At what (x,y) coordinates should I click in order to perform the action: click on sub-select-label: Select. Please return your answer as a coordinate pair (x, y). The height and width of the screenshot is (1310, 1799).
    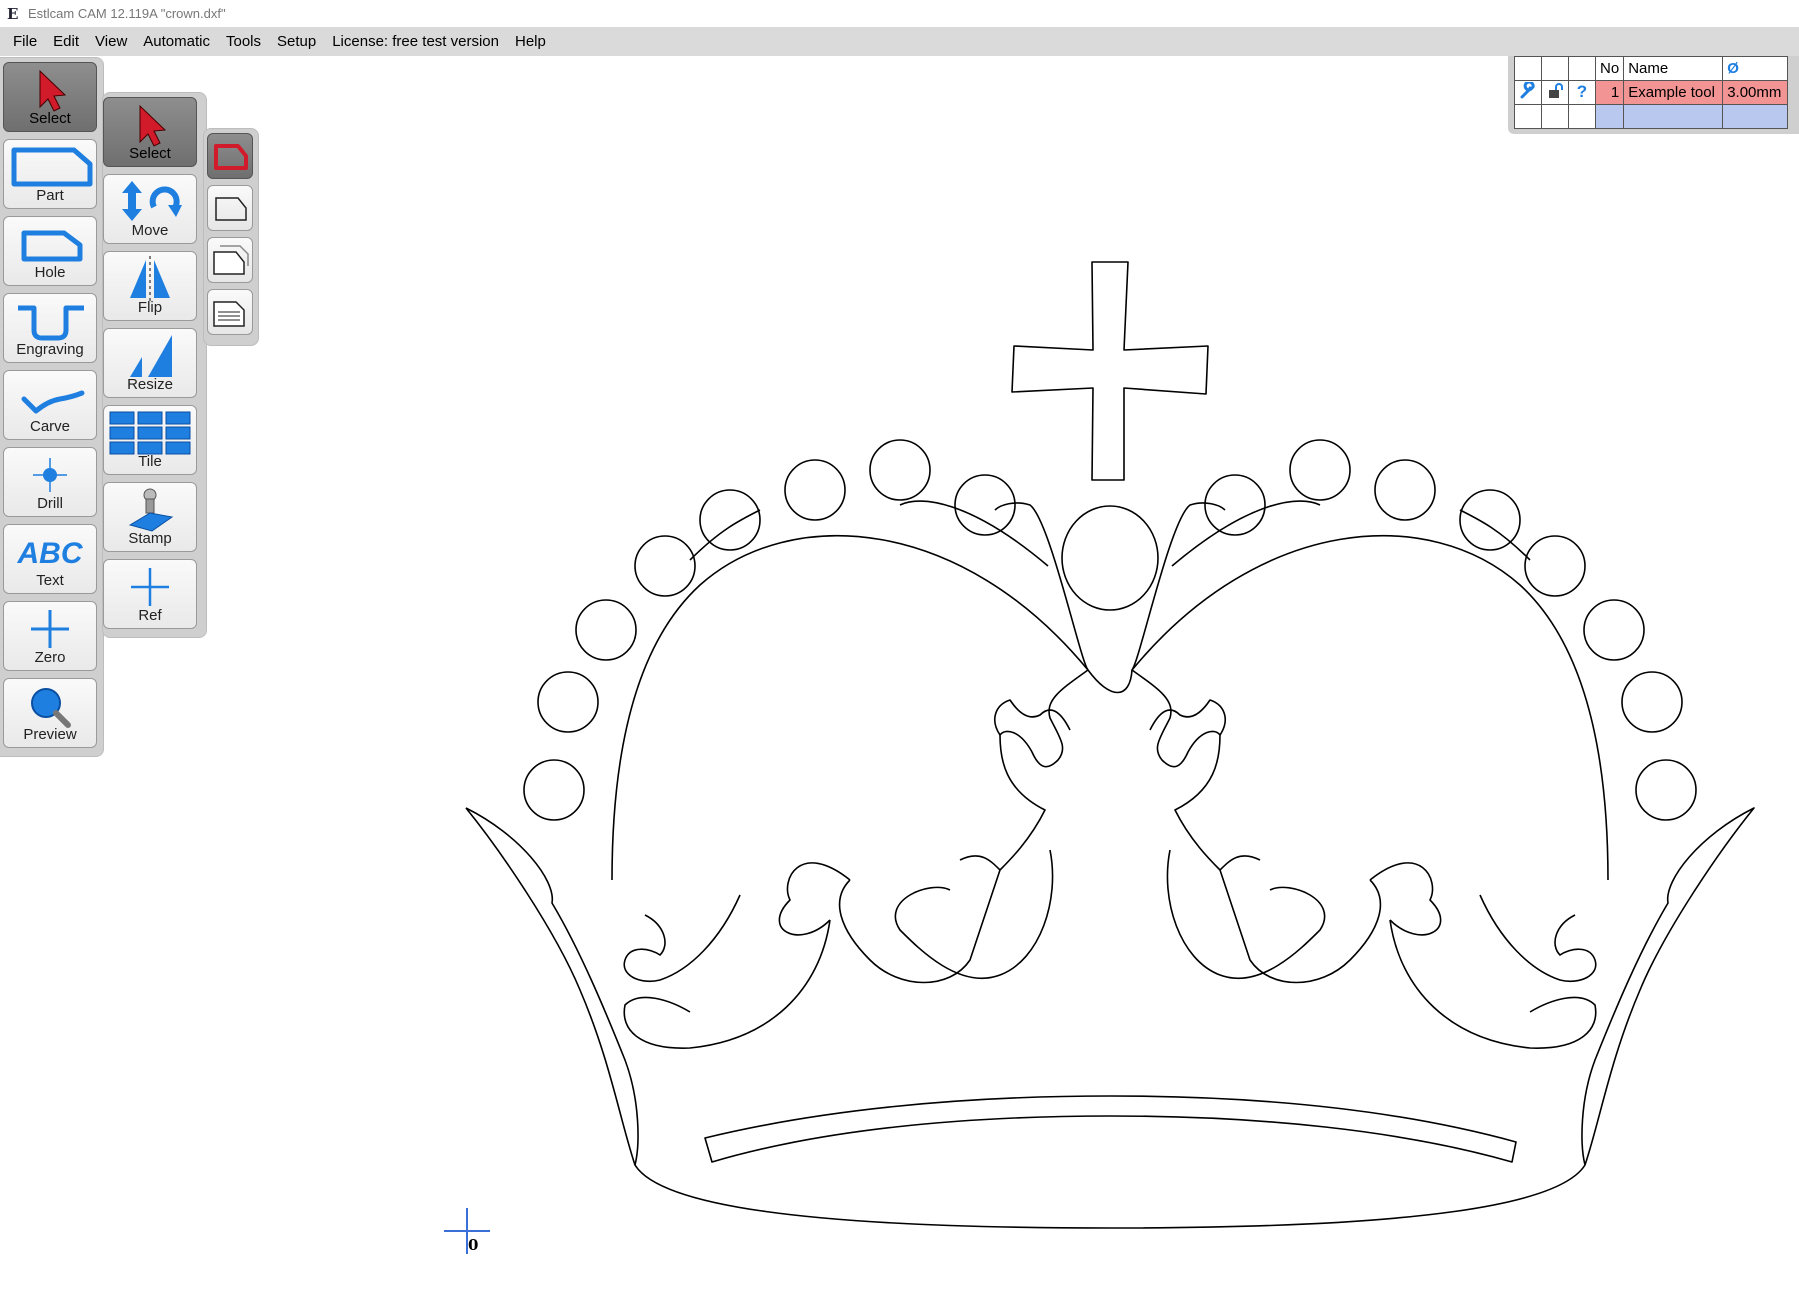
    Looking at the image, I should click on (150, 153).